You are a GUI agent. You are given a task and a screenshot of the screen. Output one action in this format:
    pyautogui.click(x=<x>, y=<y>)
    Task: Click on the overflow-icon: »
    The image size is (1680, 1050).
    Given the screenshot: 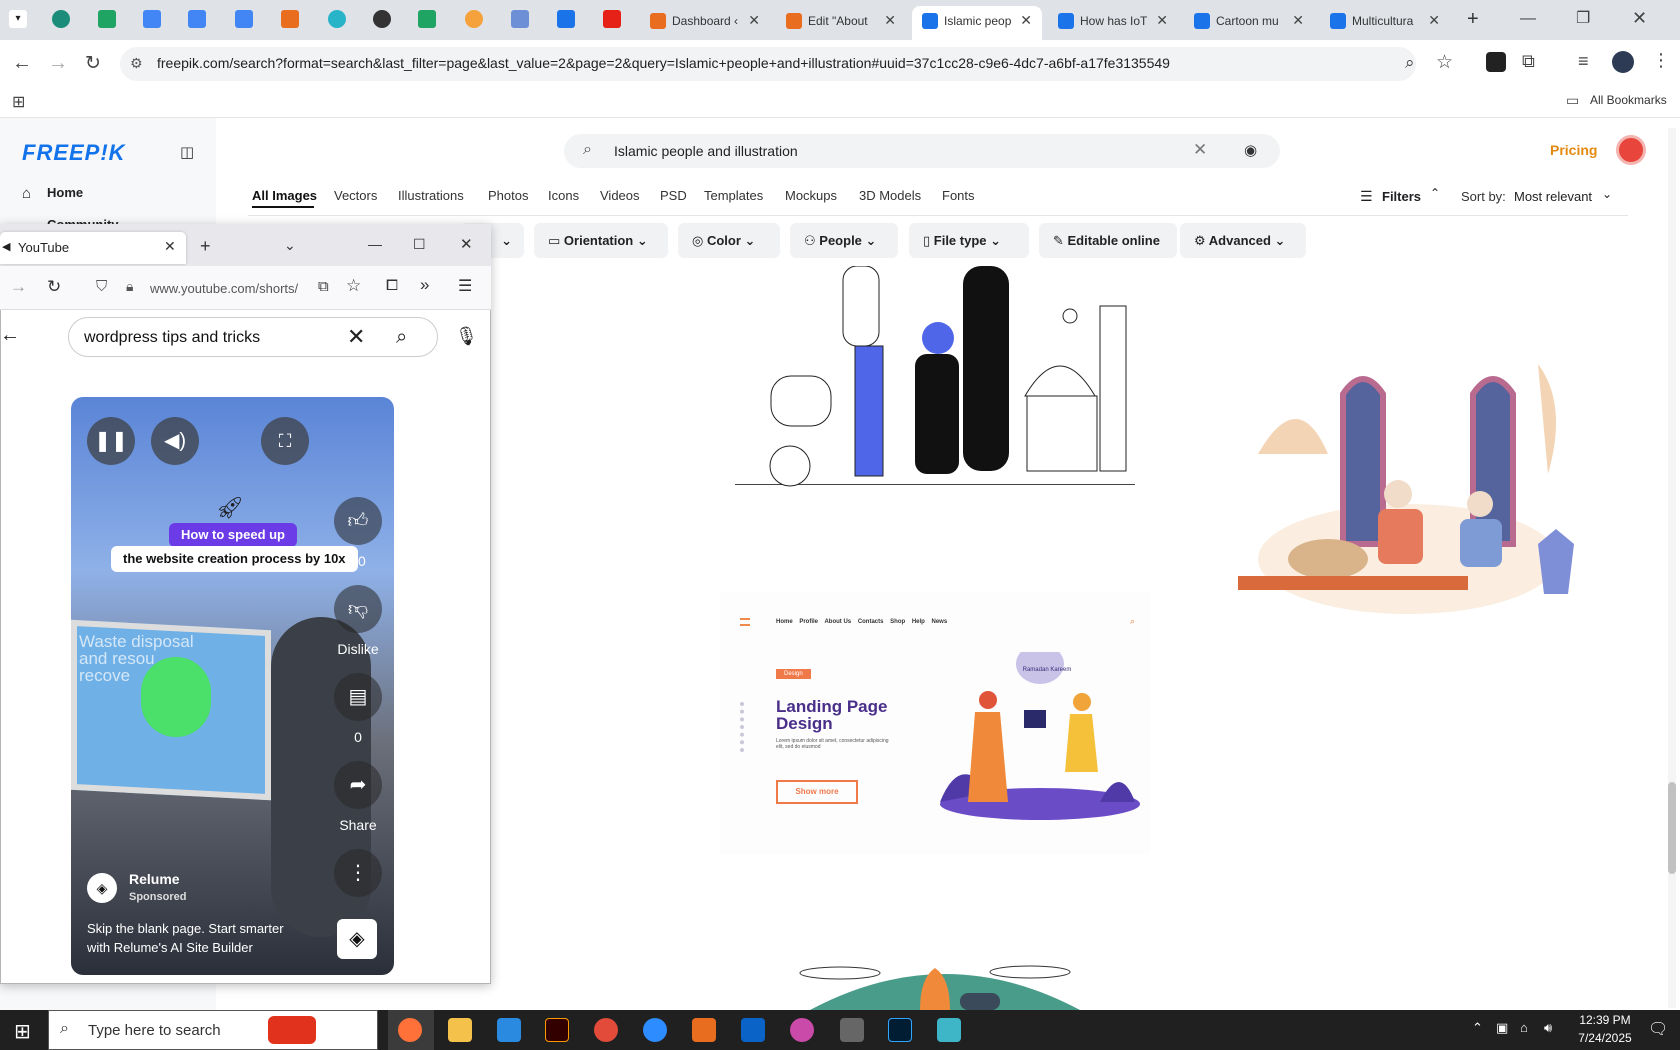 What is the action you would take?
    pyautogui.click(x=424, y=285)
    